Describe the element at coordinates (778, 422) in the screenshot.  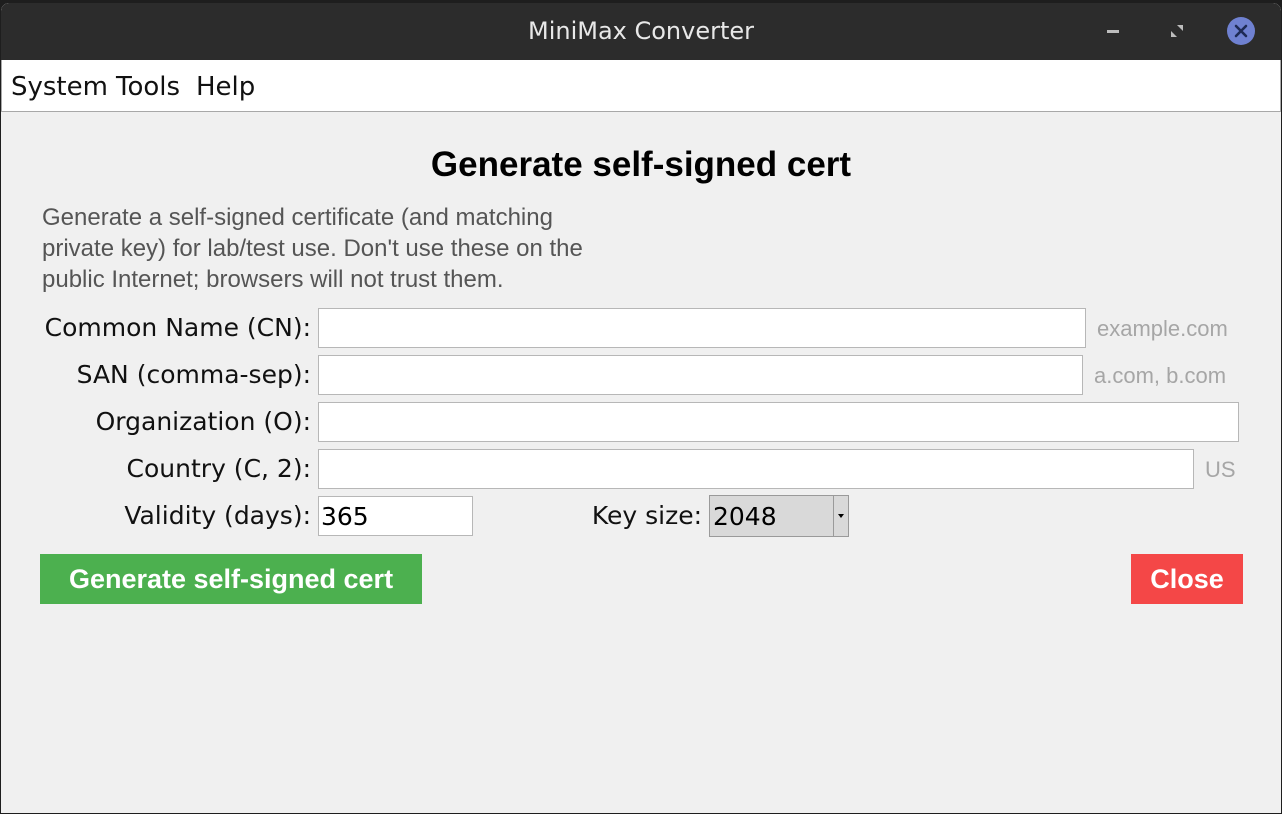
I see `organization-input` at that location.